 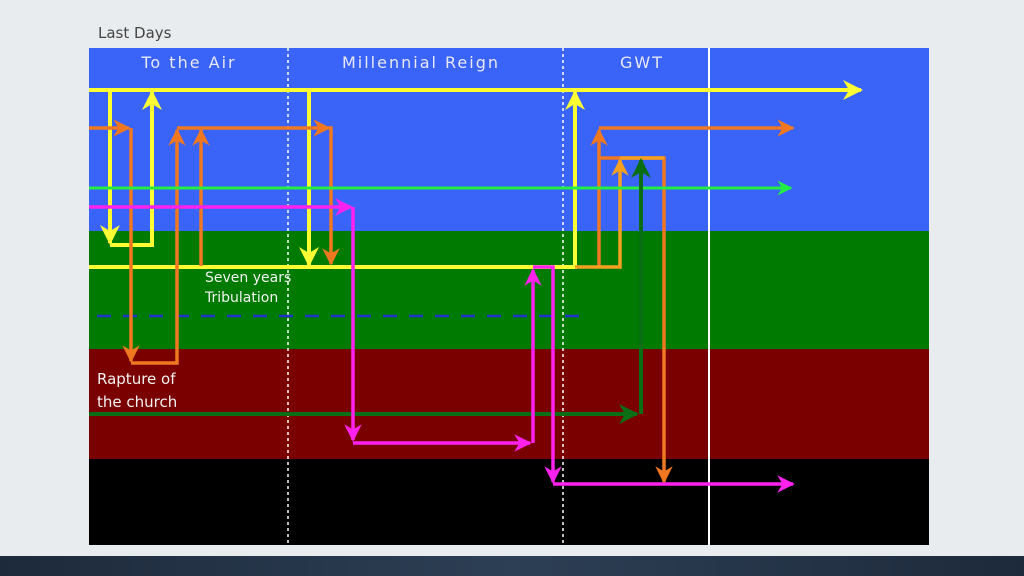 I want to click on tribulation-label-line1: Seven years, so click(x=248, y=278).